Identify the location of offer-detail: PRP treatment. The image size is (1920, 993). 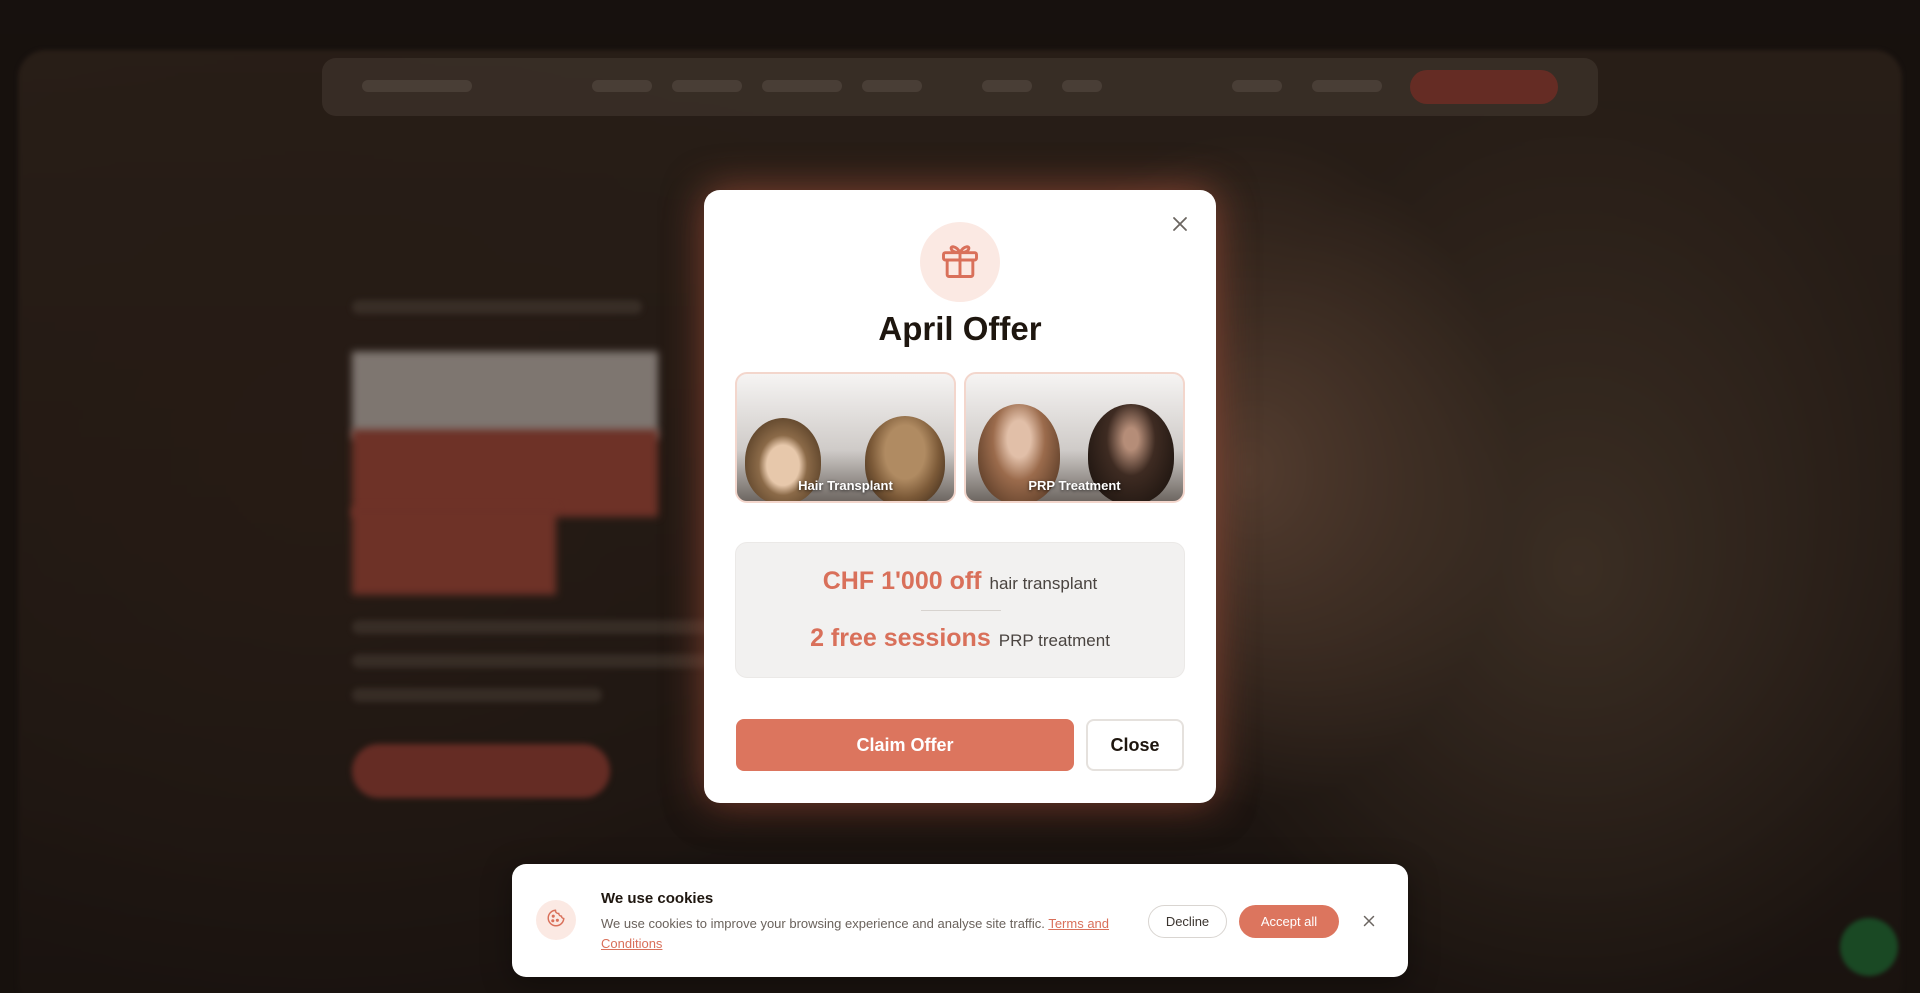
(1054, 640).